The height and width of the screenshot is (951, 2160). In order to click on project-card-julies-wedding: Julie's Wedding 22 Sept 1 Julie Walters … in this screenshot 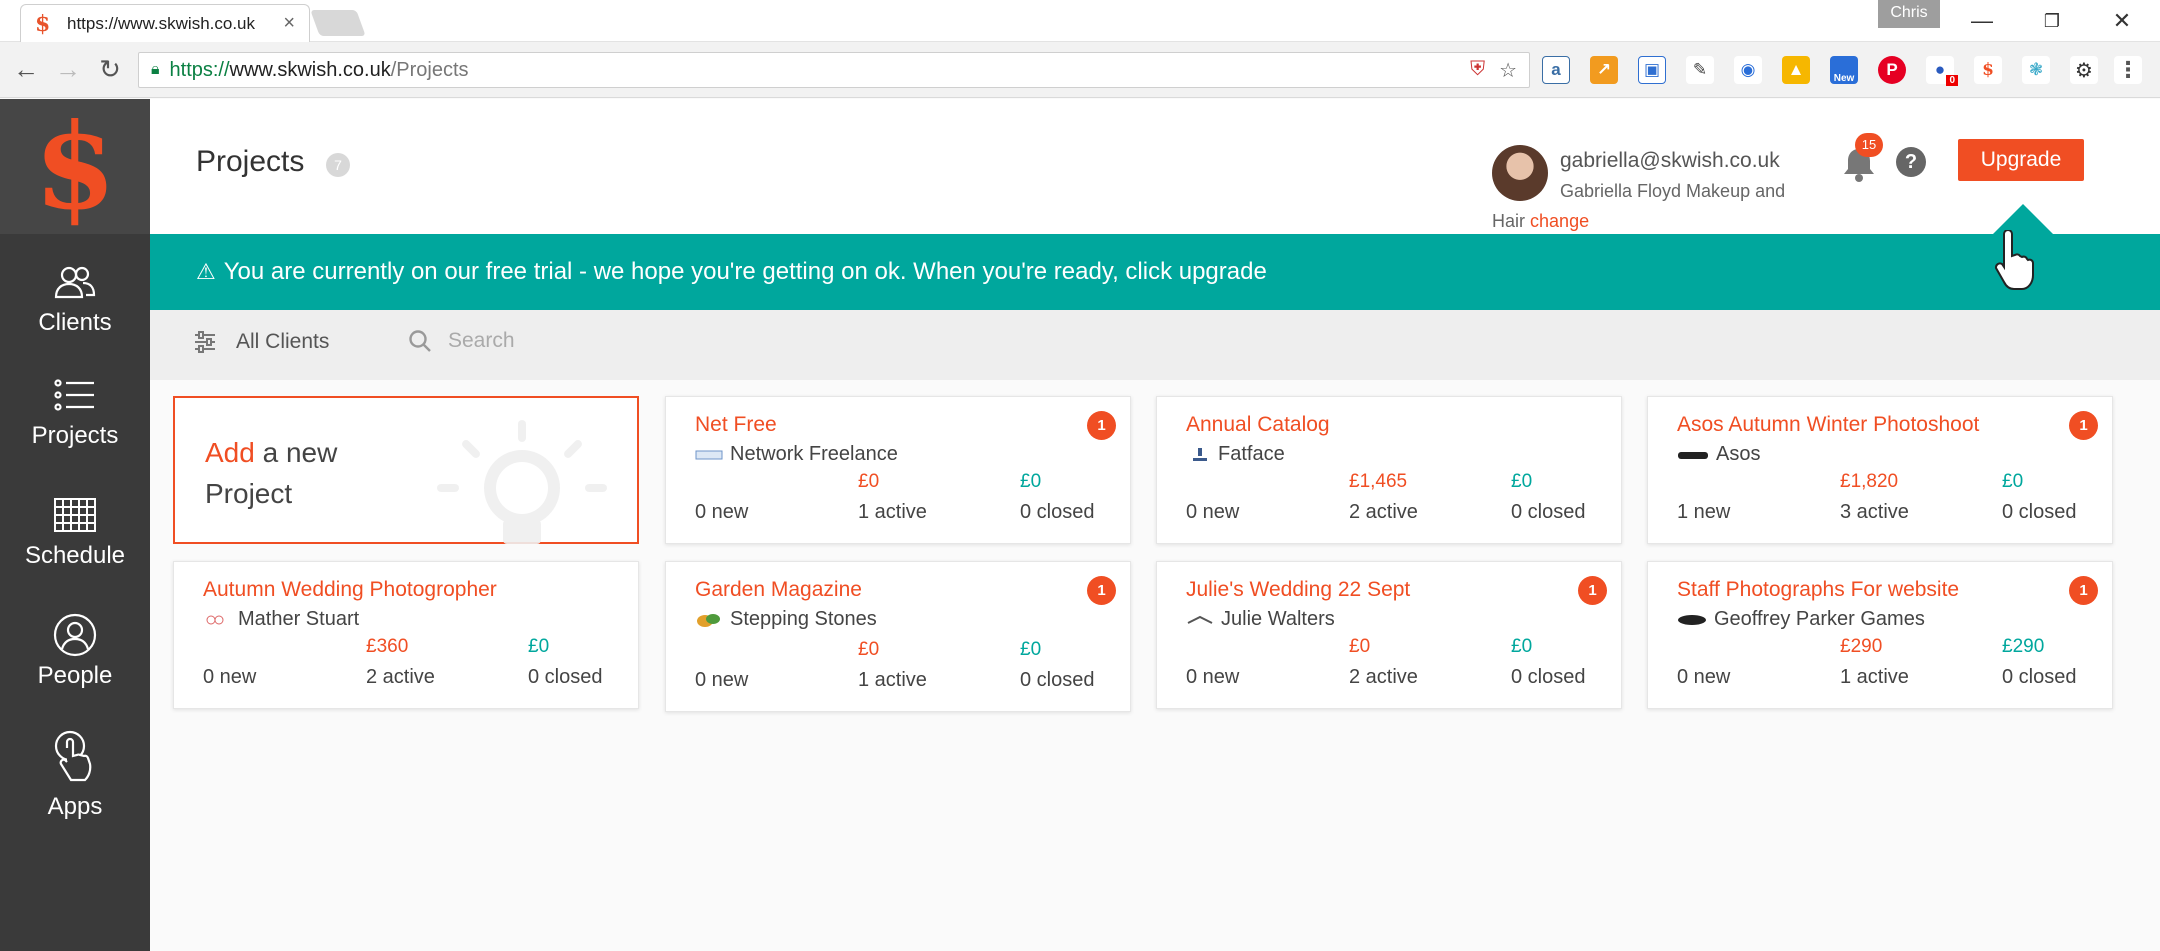, I will do `click(1389, 635)`.